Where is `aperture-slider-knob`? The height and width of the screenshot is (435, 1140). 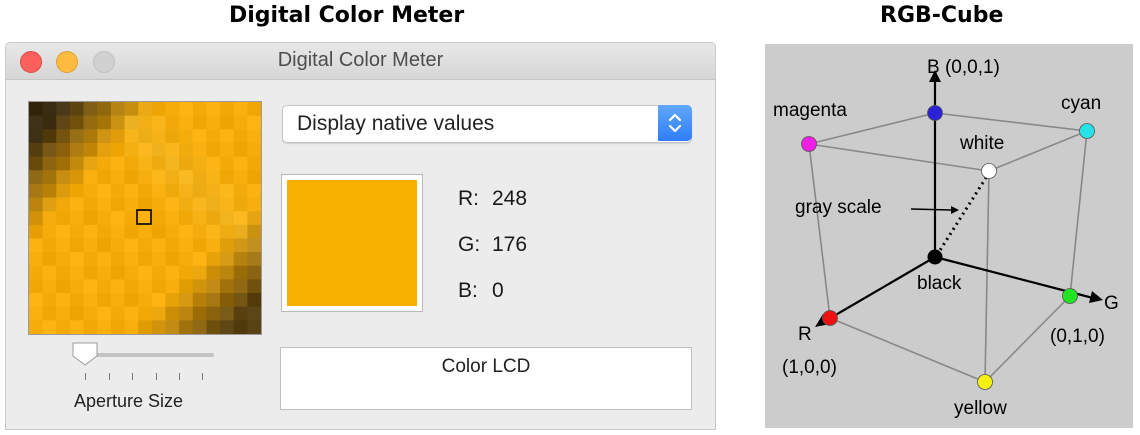
aperture-slider-knob is located at coordinates (85, 354).